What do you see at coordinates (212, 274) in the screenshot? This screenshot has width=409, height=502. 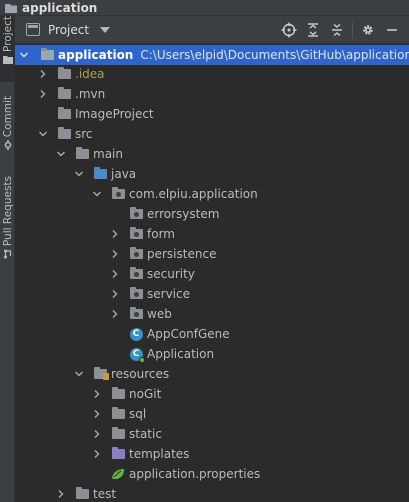 I see `tree-row-security: security` at bounding box center [212, 274].